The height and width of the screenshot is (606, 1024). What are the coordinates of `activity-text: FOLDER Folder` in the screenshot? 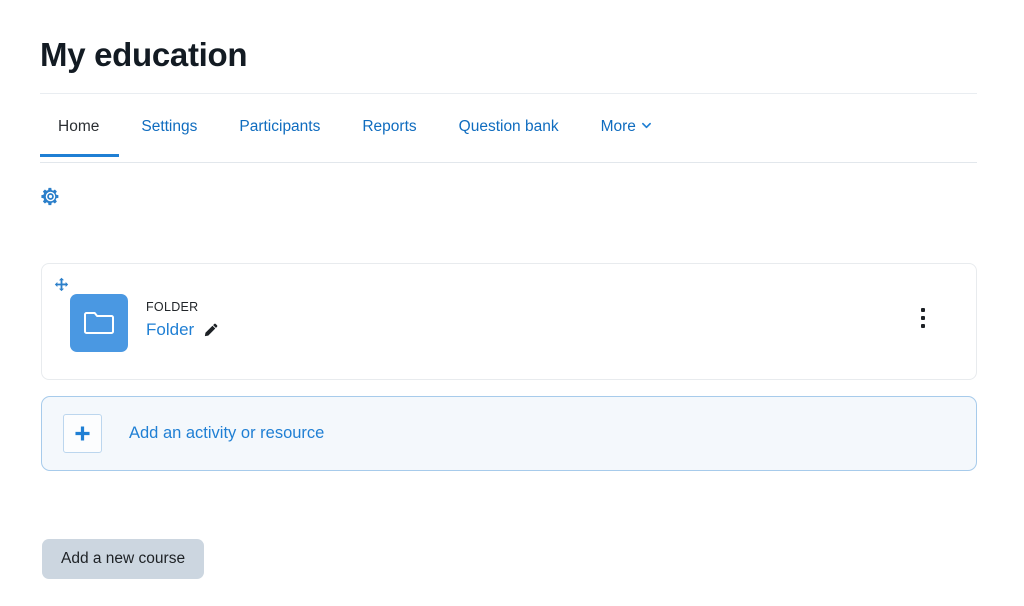 It's located at (182, 318).